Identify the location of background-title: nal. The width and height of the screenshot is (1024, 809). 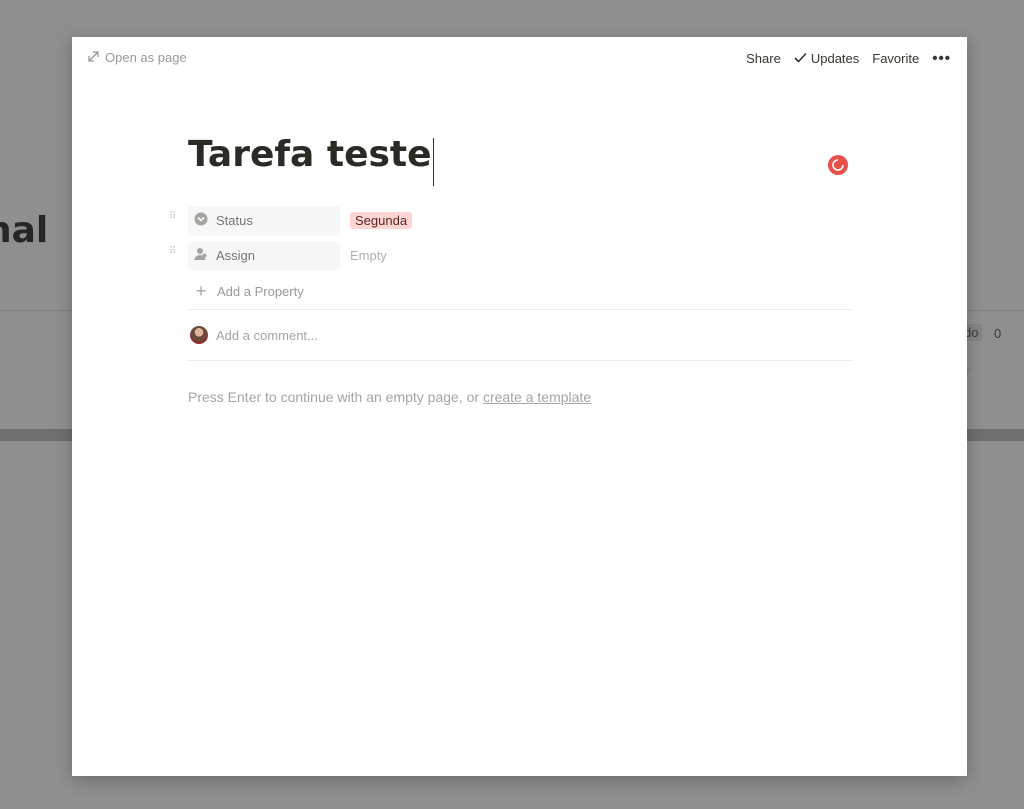
(24, 230).